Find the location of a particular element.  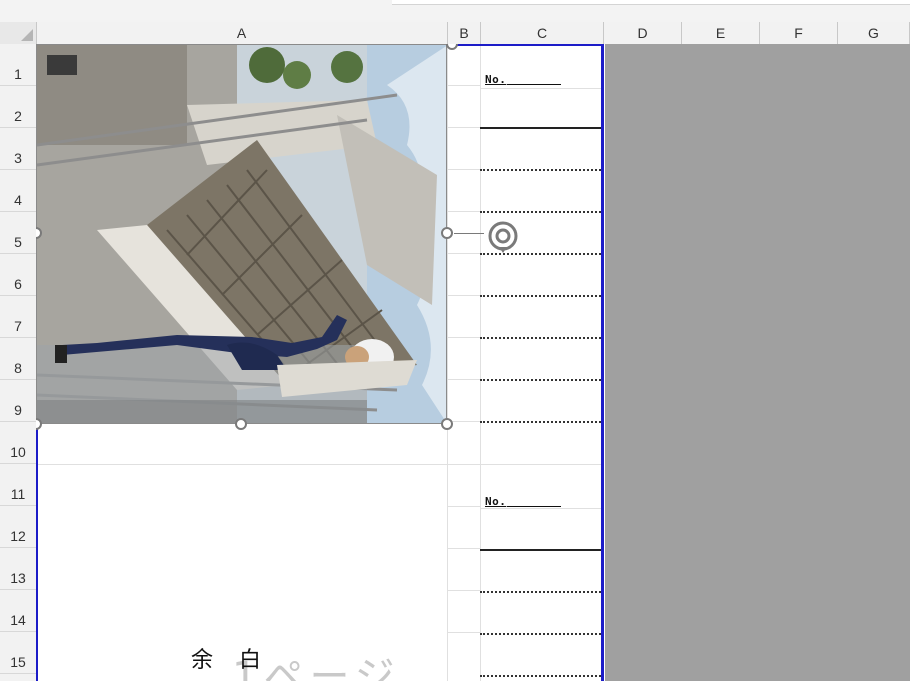

row-header-5: 5 is located at coordinates (18, 233).